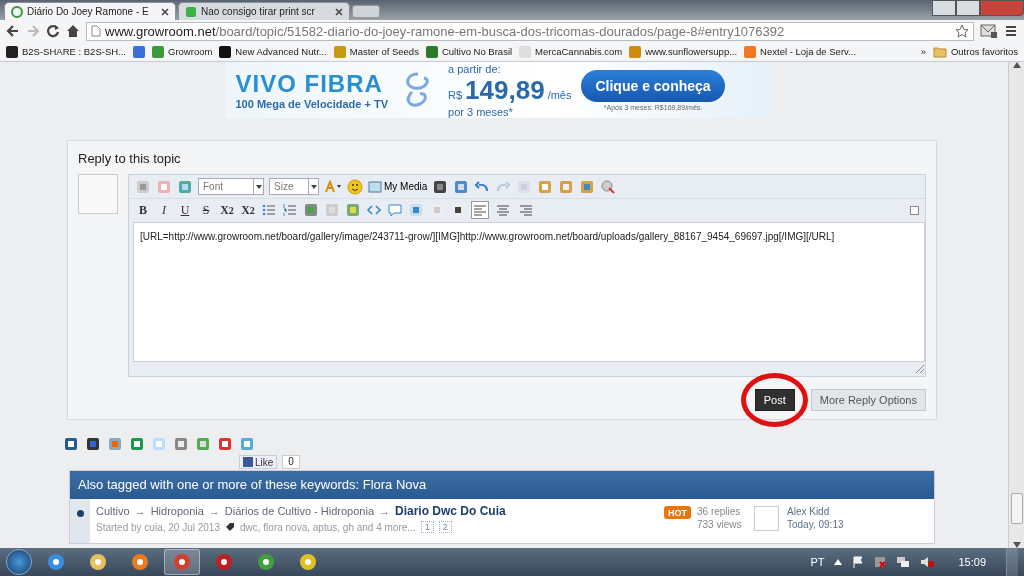 This screenshot has height=576, width=1024. I want to click on smiley-icon, so click(355, 186).